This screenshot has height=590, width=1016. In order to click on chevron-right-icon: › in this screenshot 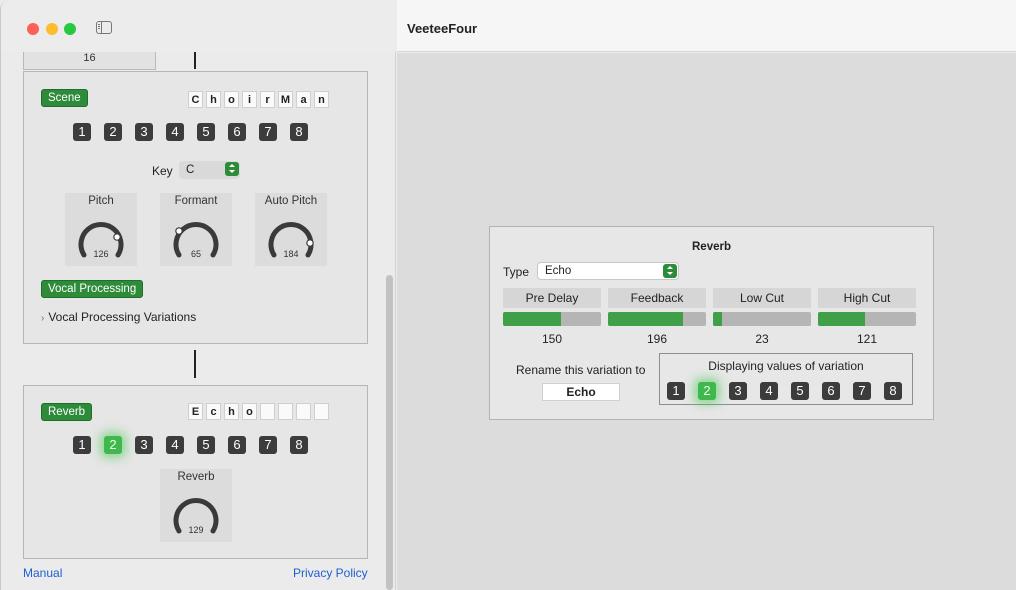, I will do `click(43, 318)`.